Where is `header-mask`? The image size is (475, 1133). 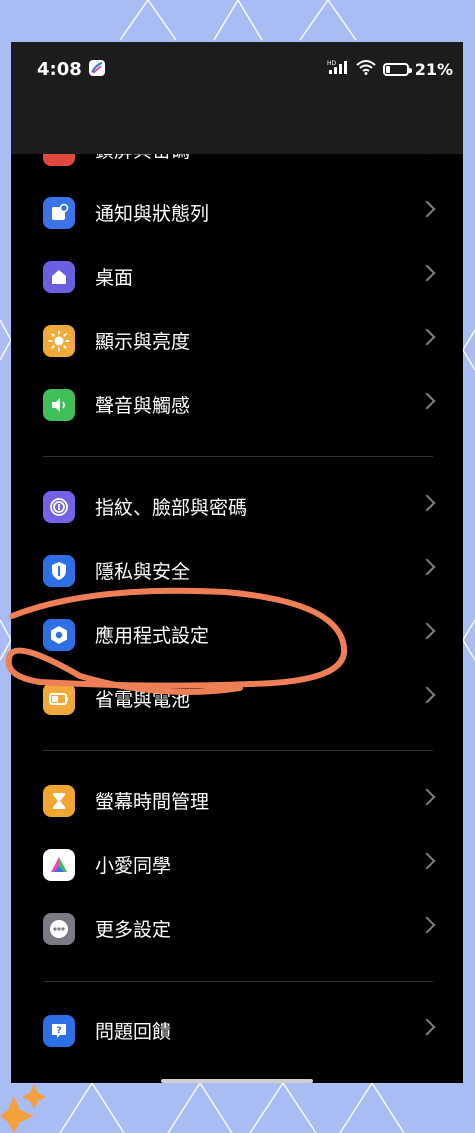
header-mask is located at coordinates (237, 125).